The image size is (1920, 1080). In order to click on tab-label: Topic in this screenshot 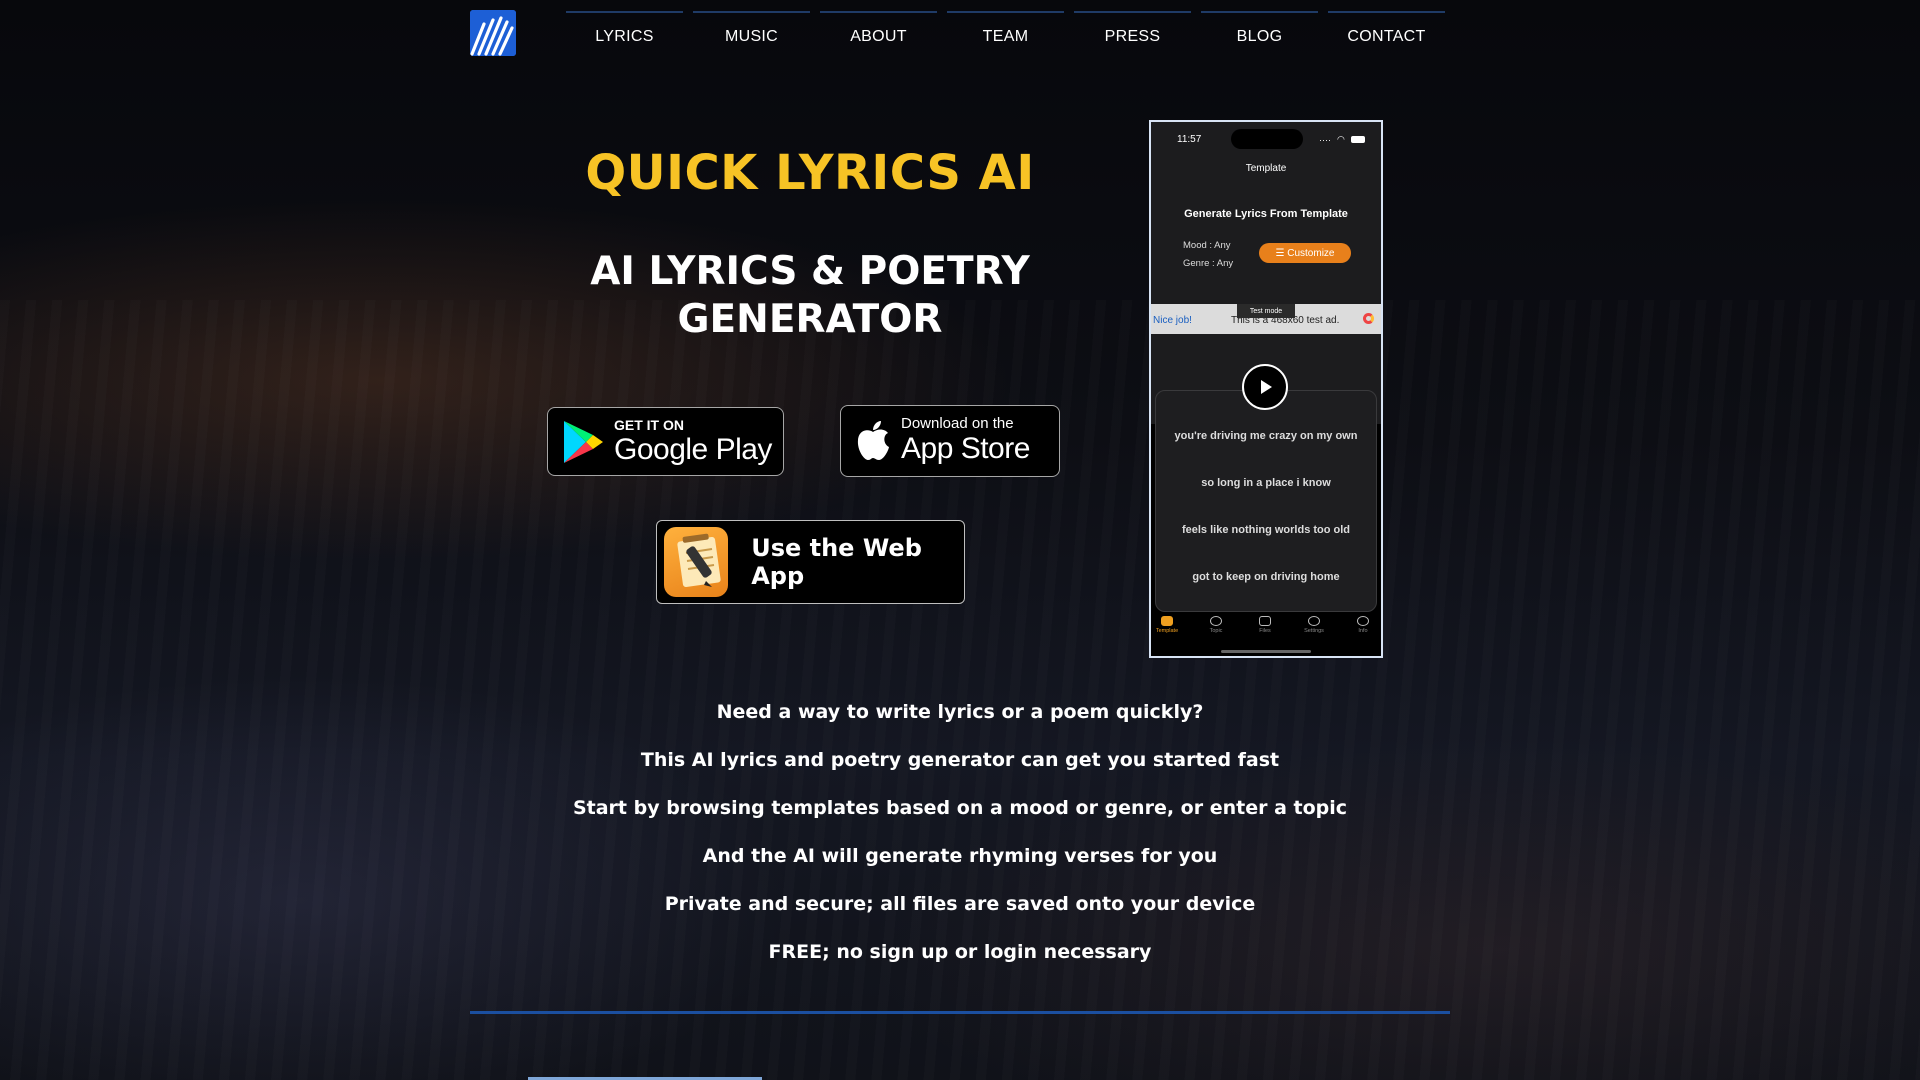, I will do `click(1216, 631)`.